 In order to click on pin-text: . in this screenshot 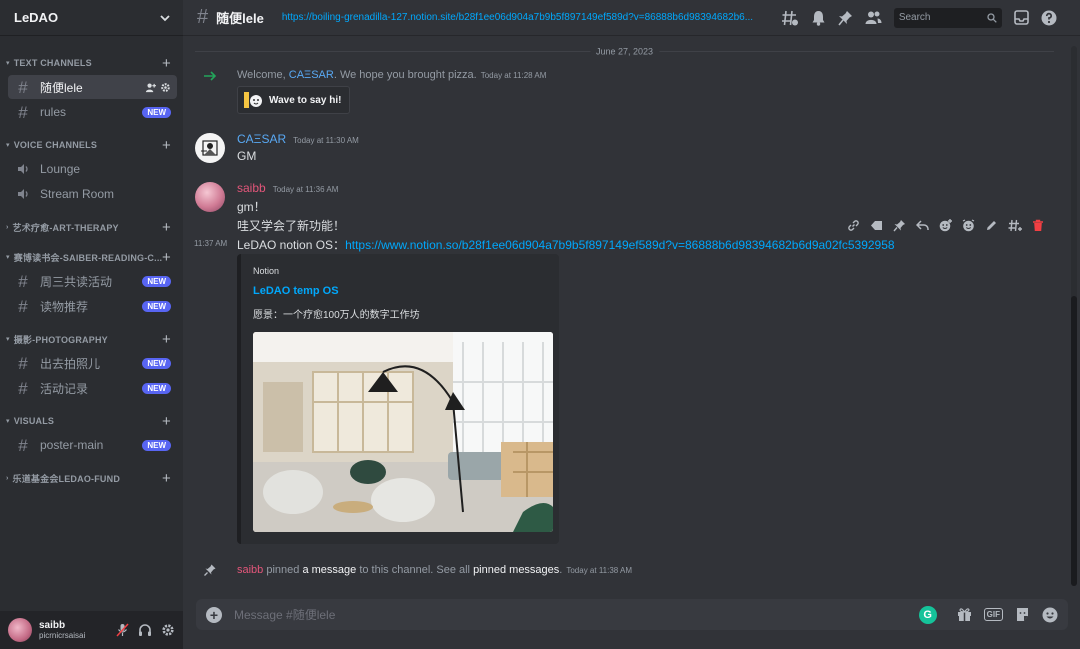, I will do `click(561, 569)`.